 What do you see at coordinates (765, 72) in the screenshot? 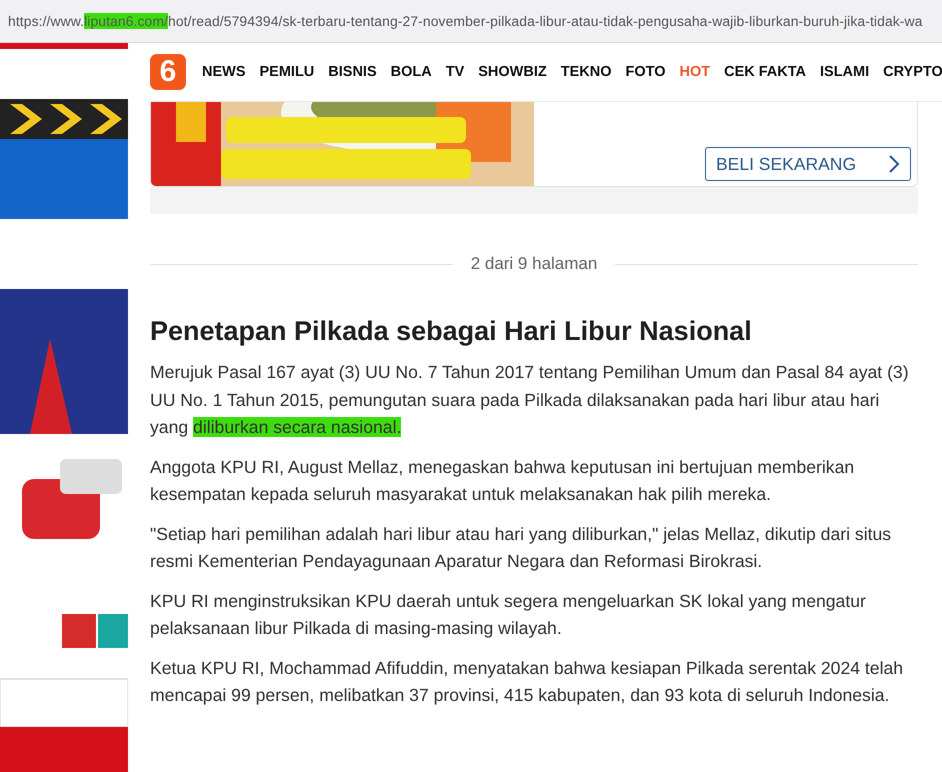
I see `nav-link: CEK FAKTA` at bounding box center [765, 72].